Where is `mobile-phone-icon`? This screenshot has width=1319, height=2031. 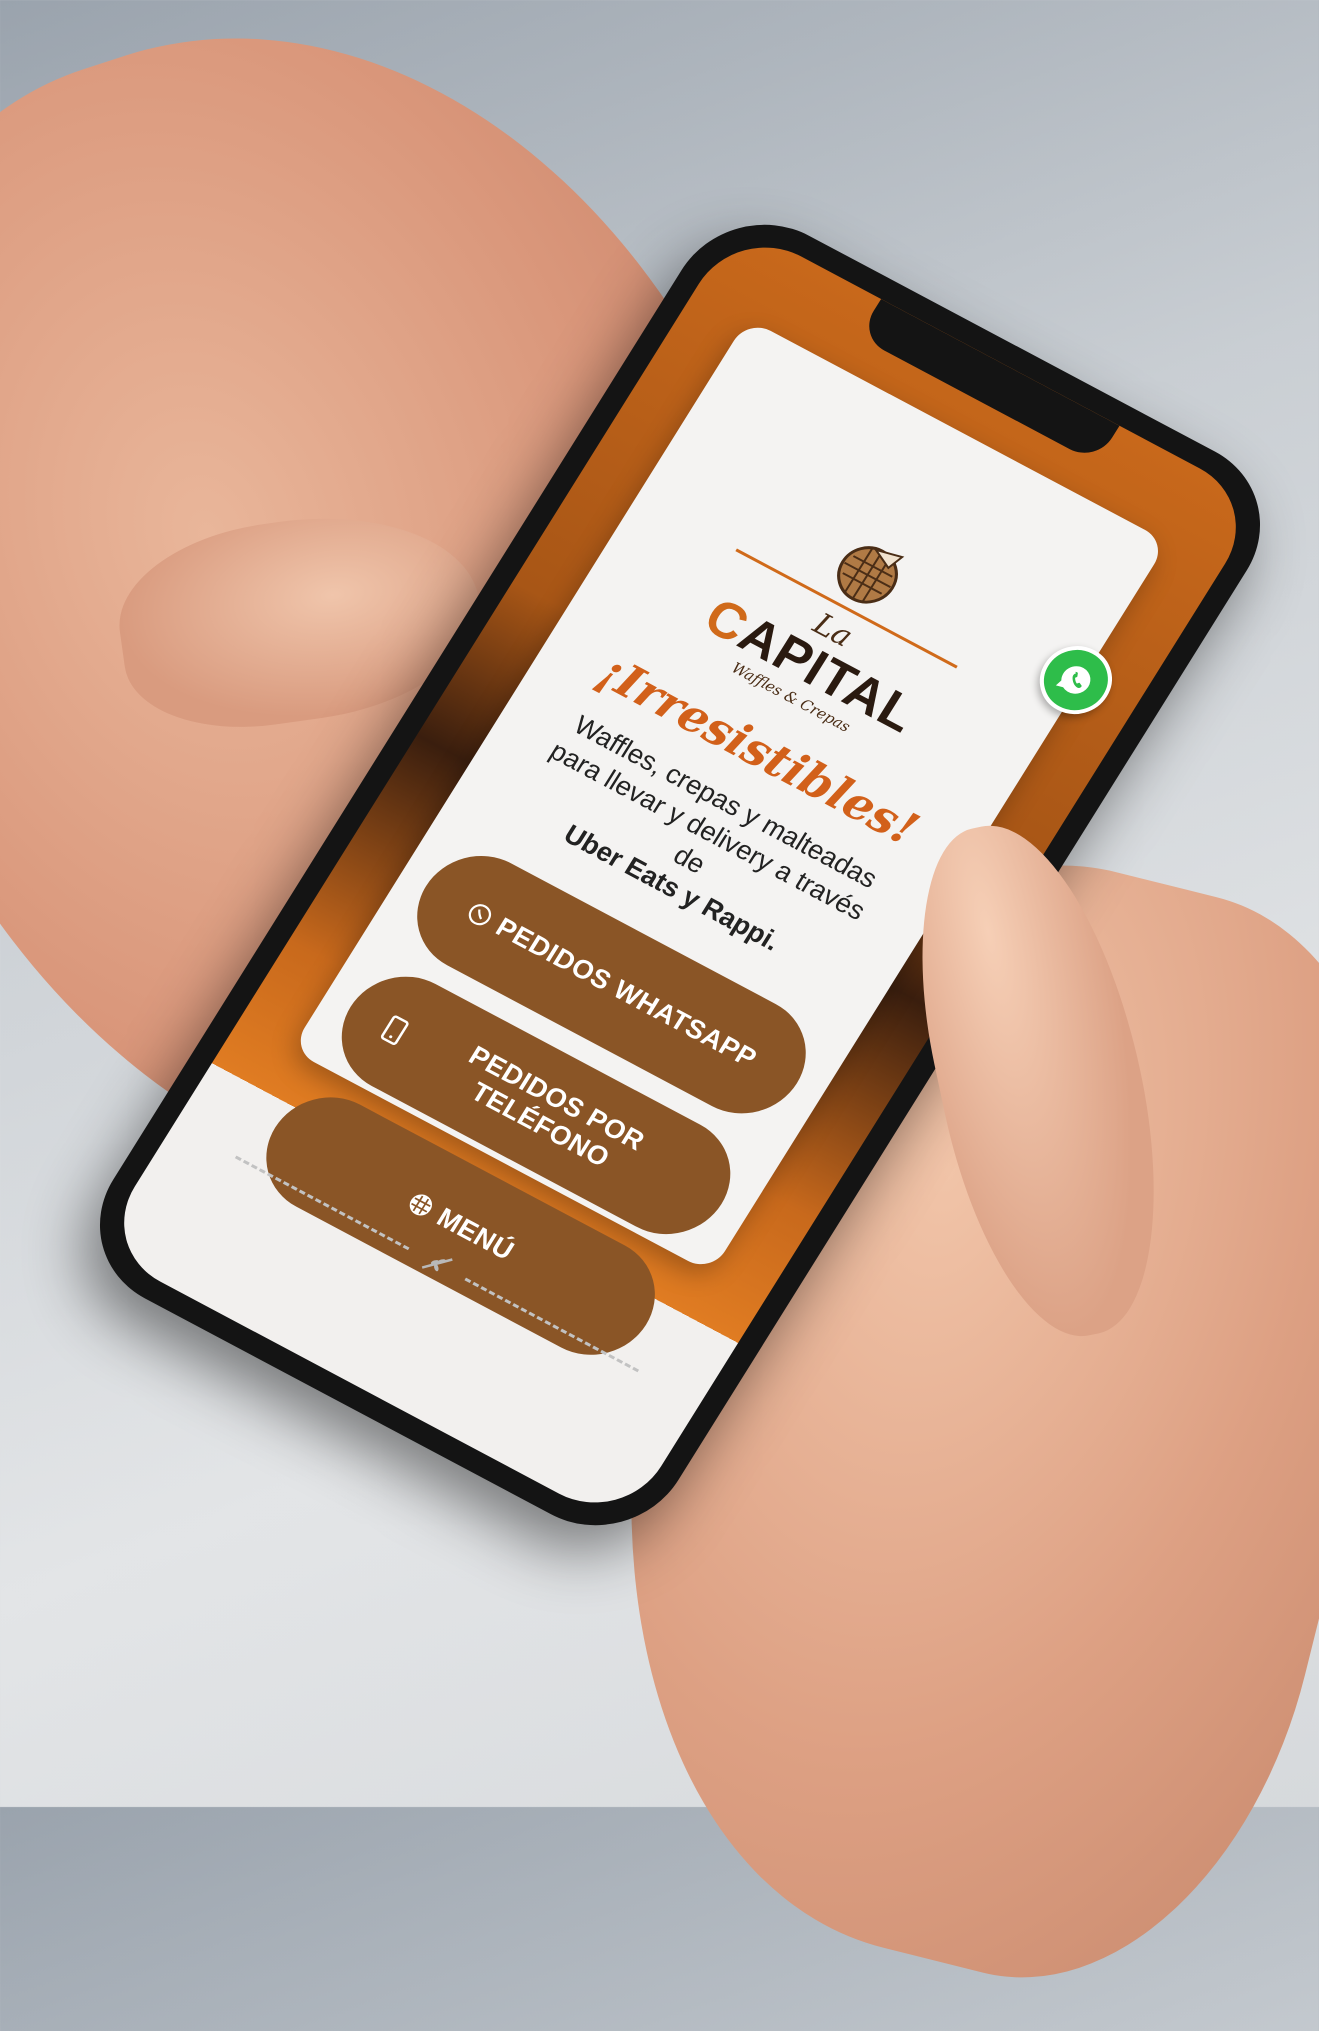
mobile-phone-icon is located at coordinates (395, 1030).